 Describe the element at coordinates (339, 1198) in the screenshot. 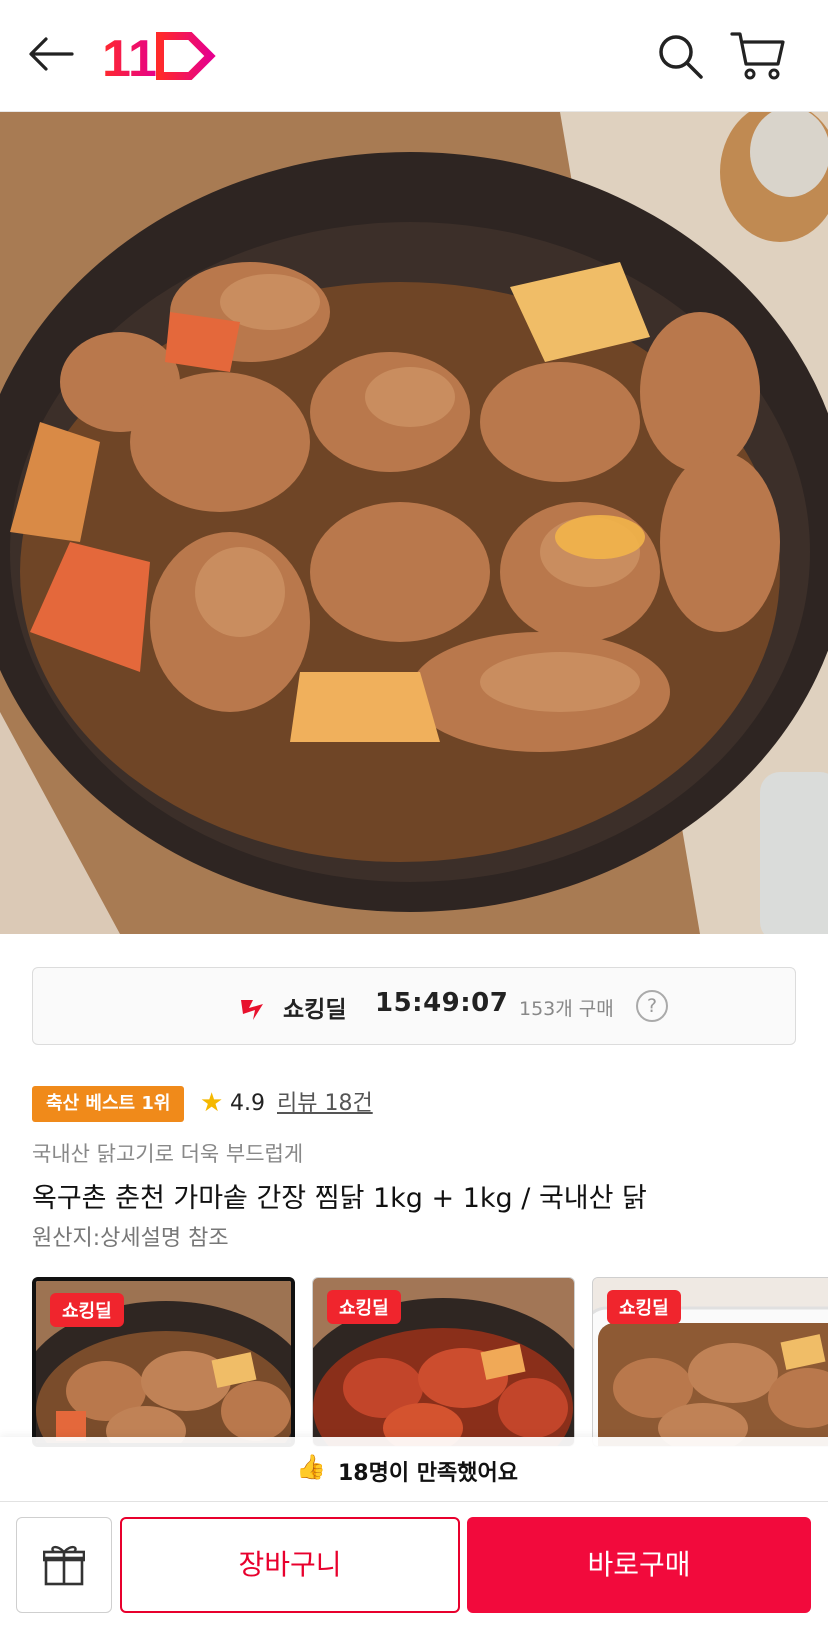

I see `product-title: 옥구촌 춘천 가마솥 간장 찜닭 1kg + 1kg / 국내산 닭` at that location.